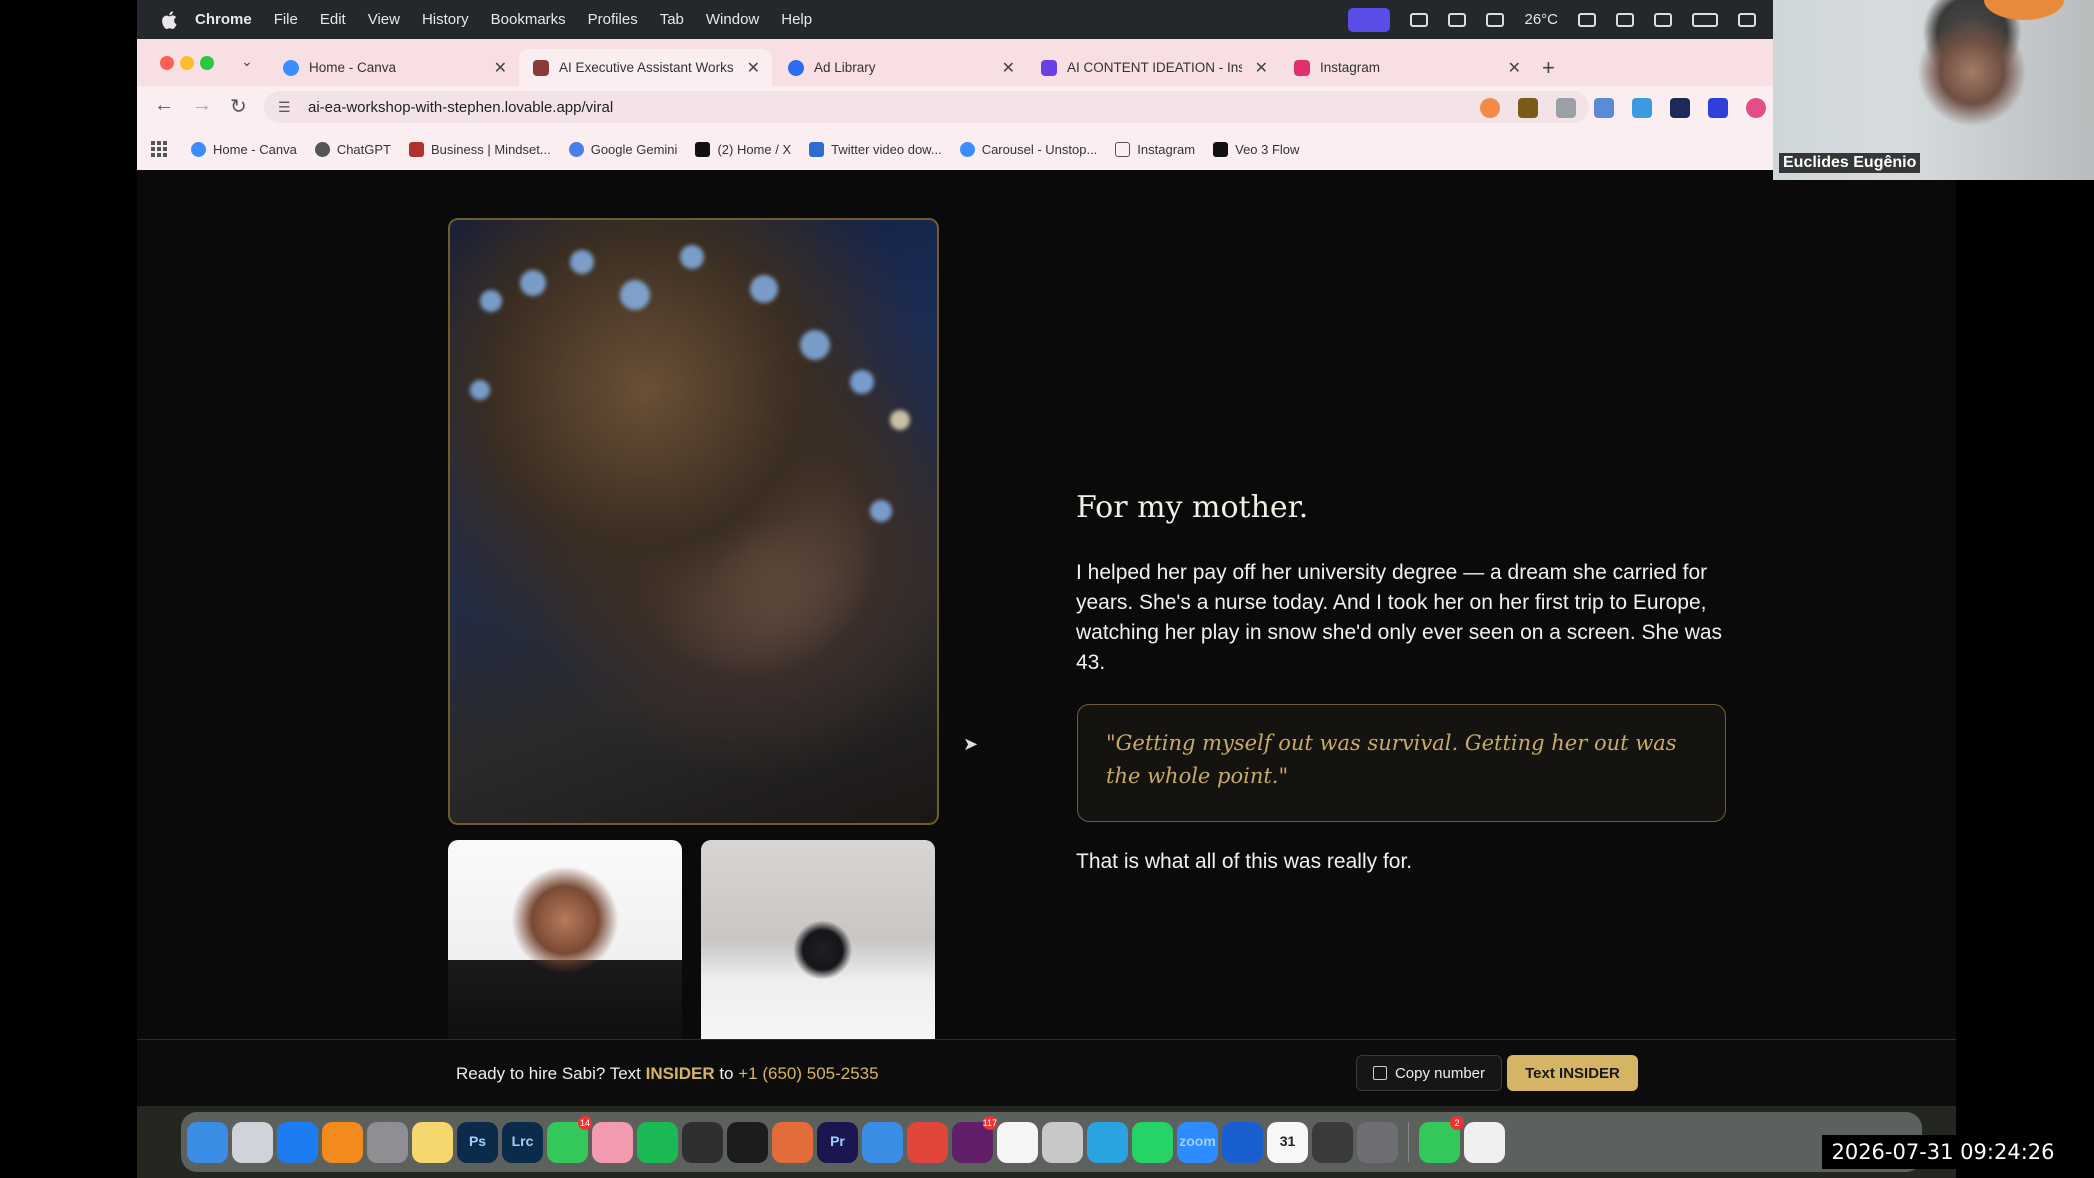 The width and height of the screenshot is (2094, 1178). What do you see at coordinates (342, 1142) in the screenshot?
I see `books-icon` at bounding box center [342, 1142].